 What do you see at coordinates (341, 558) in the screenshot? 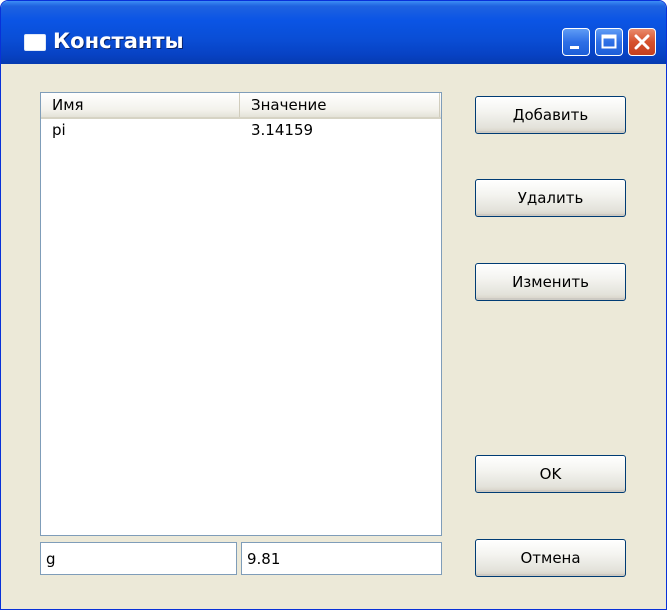
I see `value-field` at bounding box center [341, 558].